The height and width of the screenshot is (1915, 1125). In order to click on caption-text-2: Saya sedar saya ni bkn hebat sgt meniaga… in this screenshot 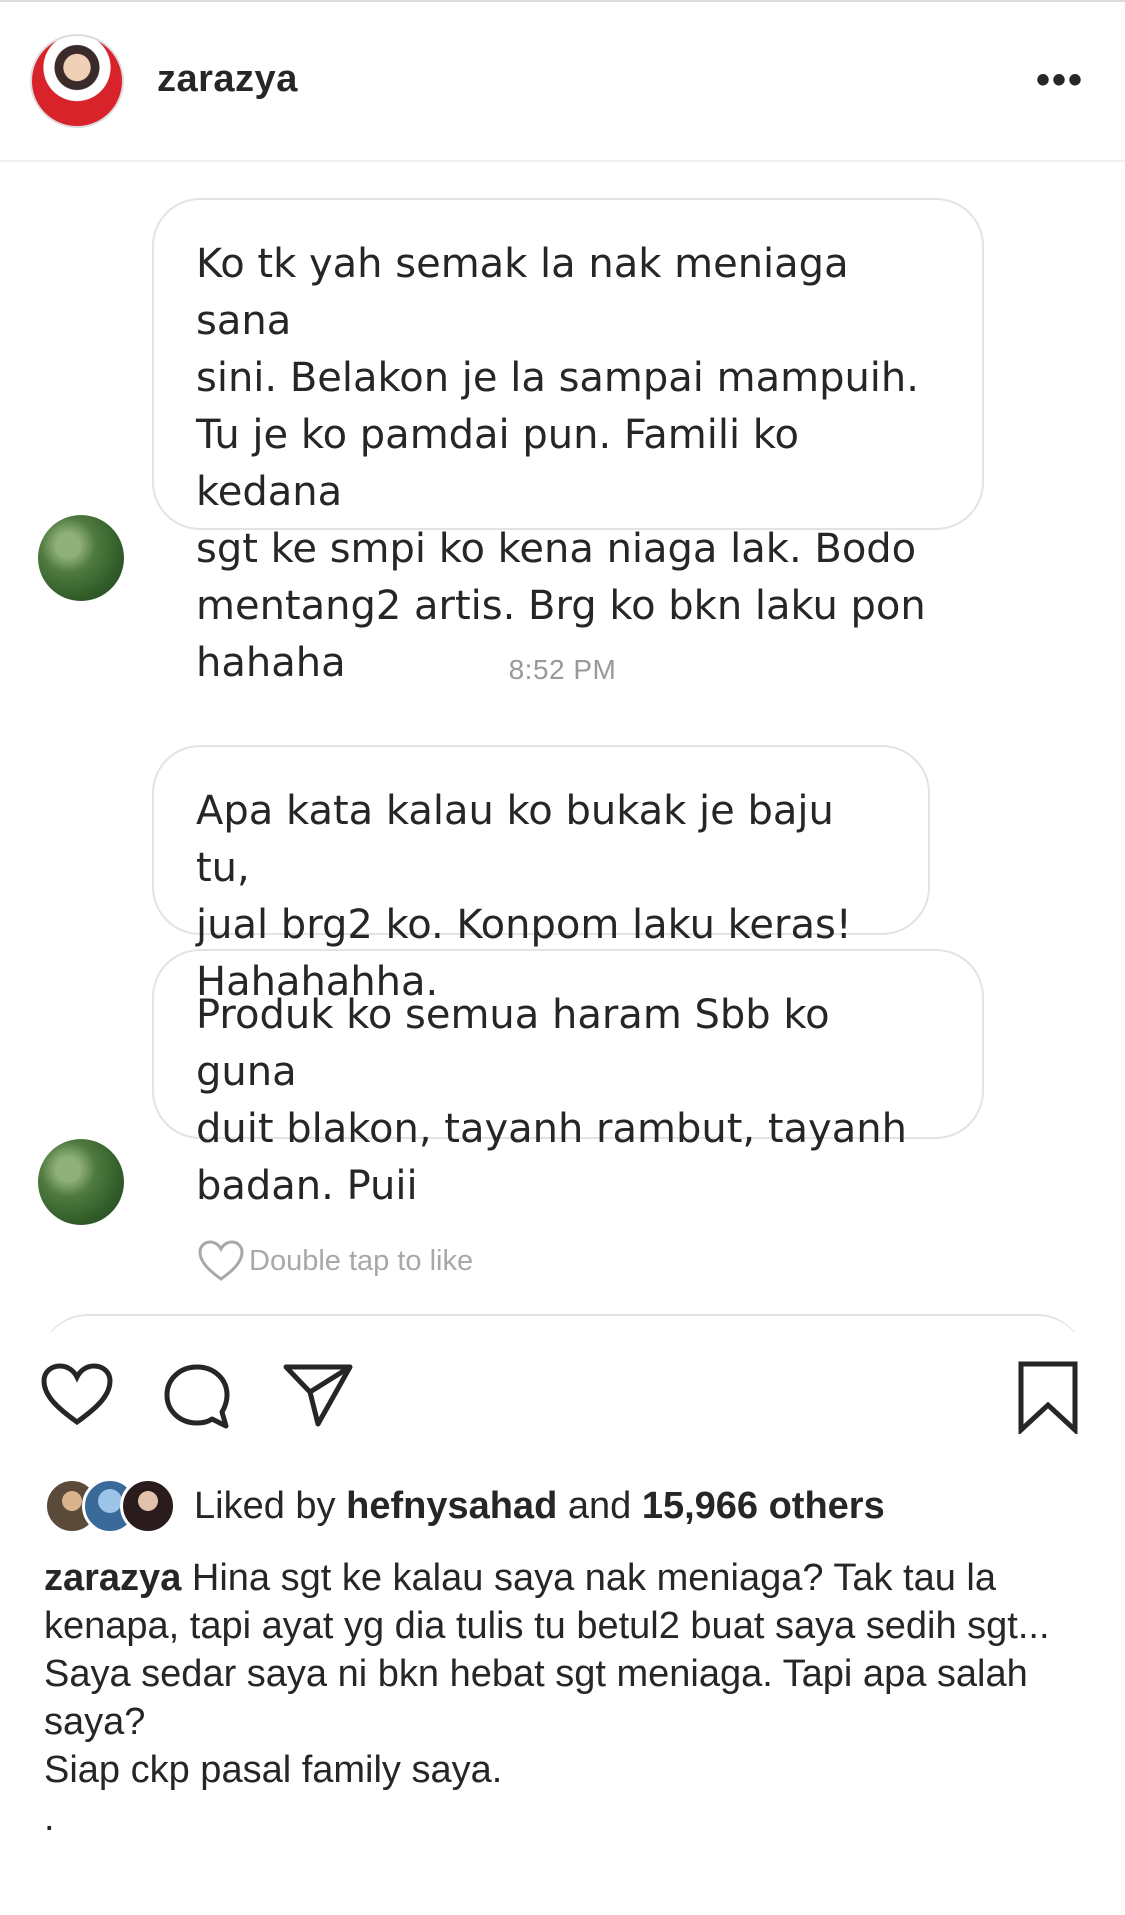, I will do `click(536, 1698)`.